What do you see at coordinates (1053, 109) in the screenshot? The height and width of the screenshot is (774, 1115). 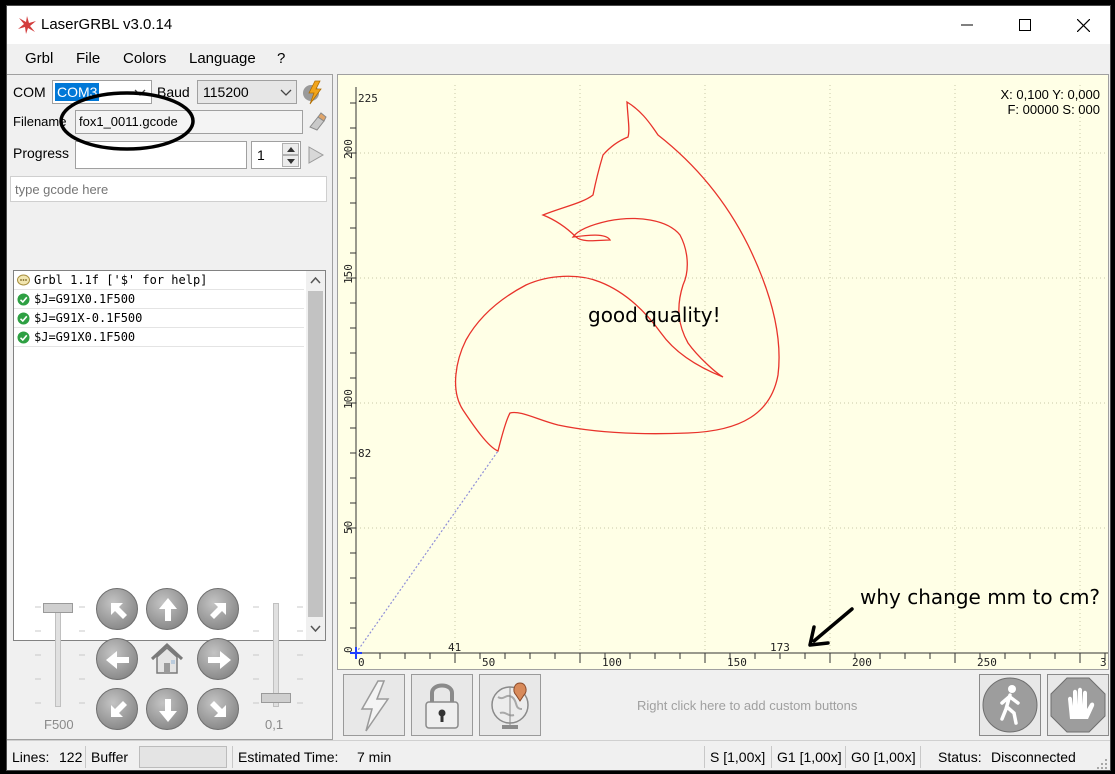 I see `feed-speed: F: 00000 S: 000` at bounding box center [1053, 109].